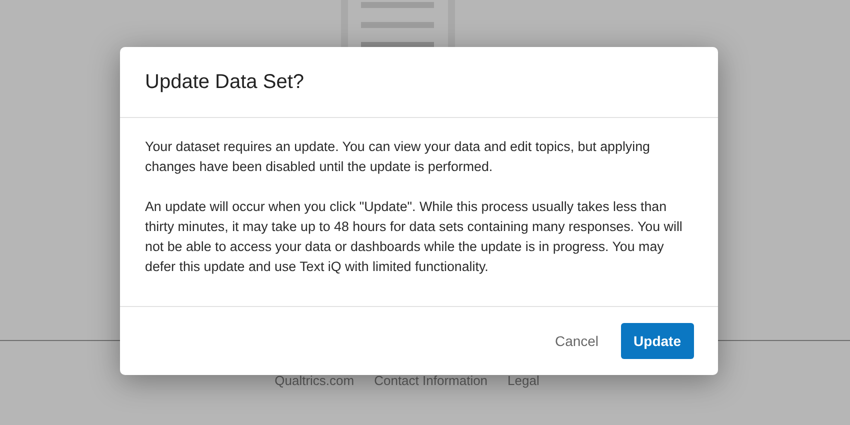 The image size is (850, 425). Describe the element at coordinates (398, 157) in the screenshot. I see `dialog-message: Your dataset requires an update. You can view your data and edit topics, but applying changes have been disabled until the update is performed.` at that location.